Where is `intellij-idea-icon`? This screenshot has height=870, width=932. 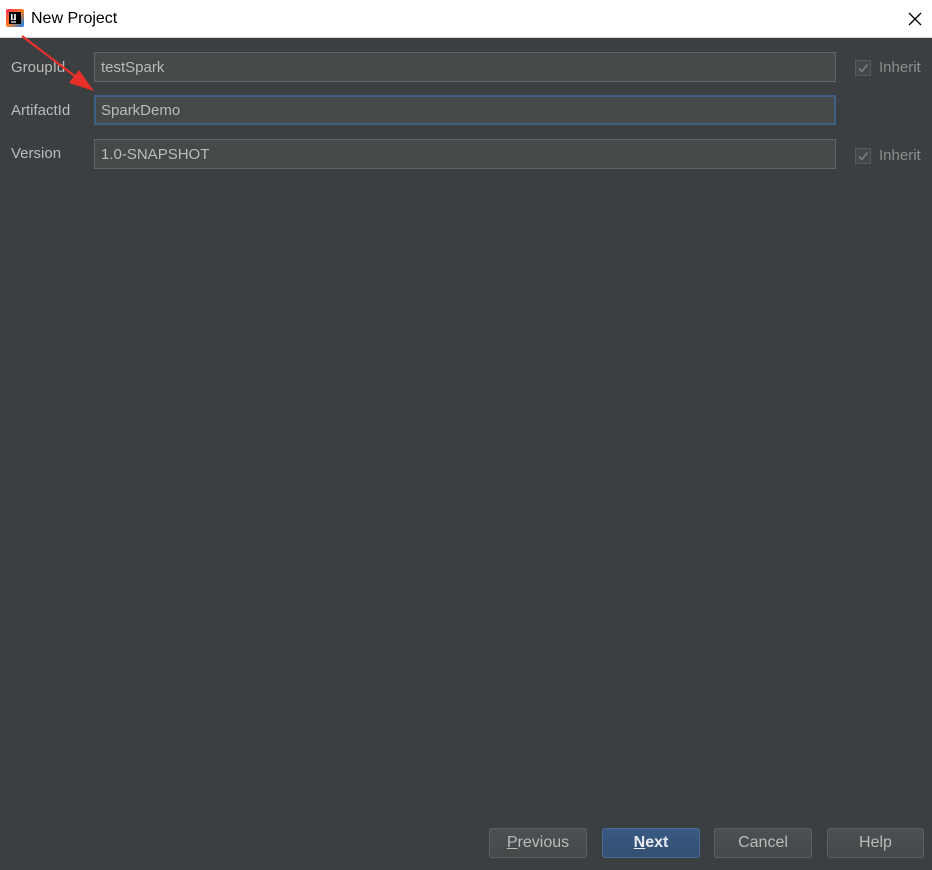
intellij-idea-icon is located at coordinates (15, 18).